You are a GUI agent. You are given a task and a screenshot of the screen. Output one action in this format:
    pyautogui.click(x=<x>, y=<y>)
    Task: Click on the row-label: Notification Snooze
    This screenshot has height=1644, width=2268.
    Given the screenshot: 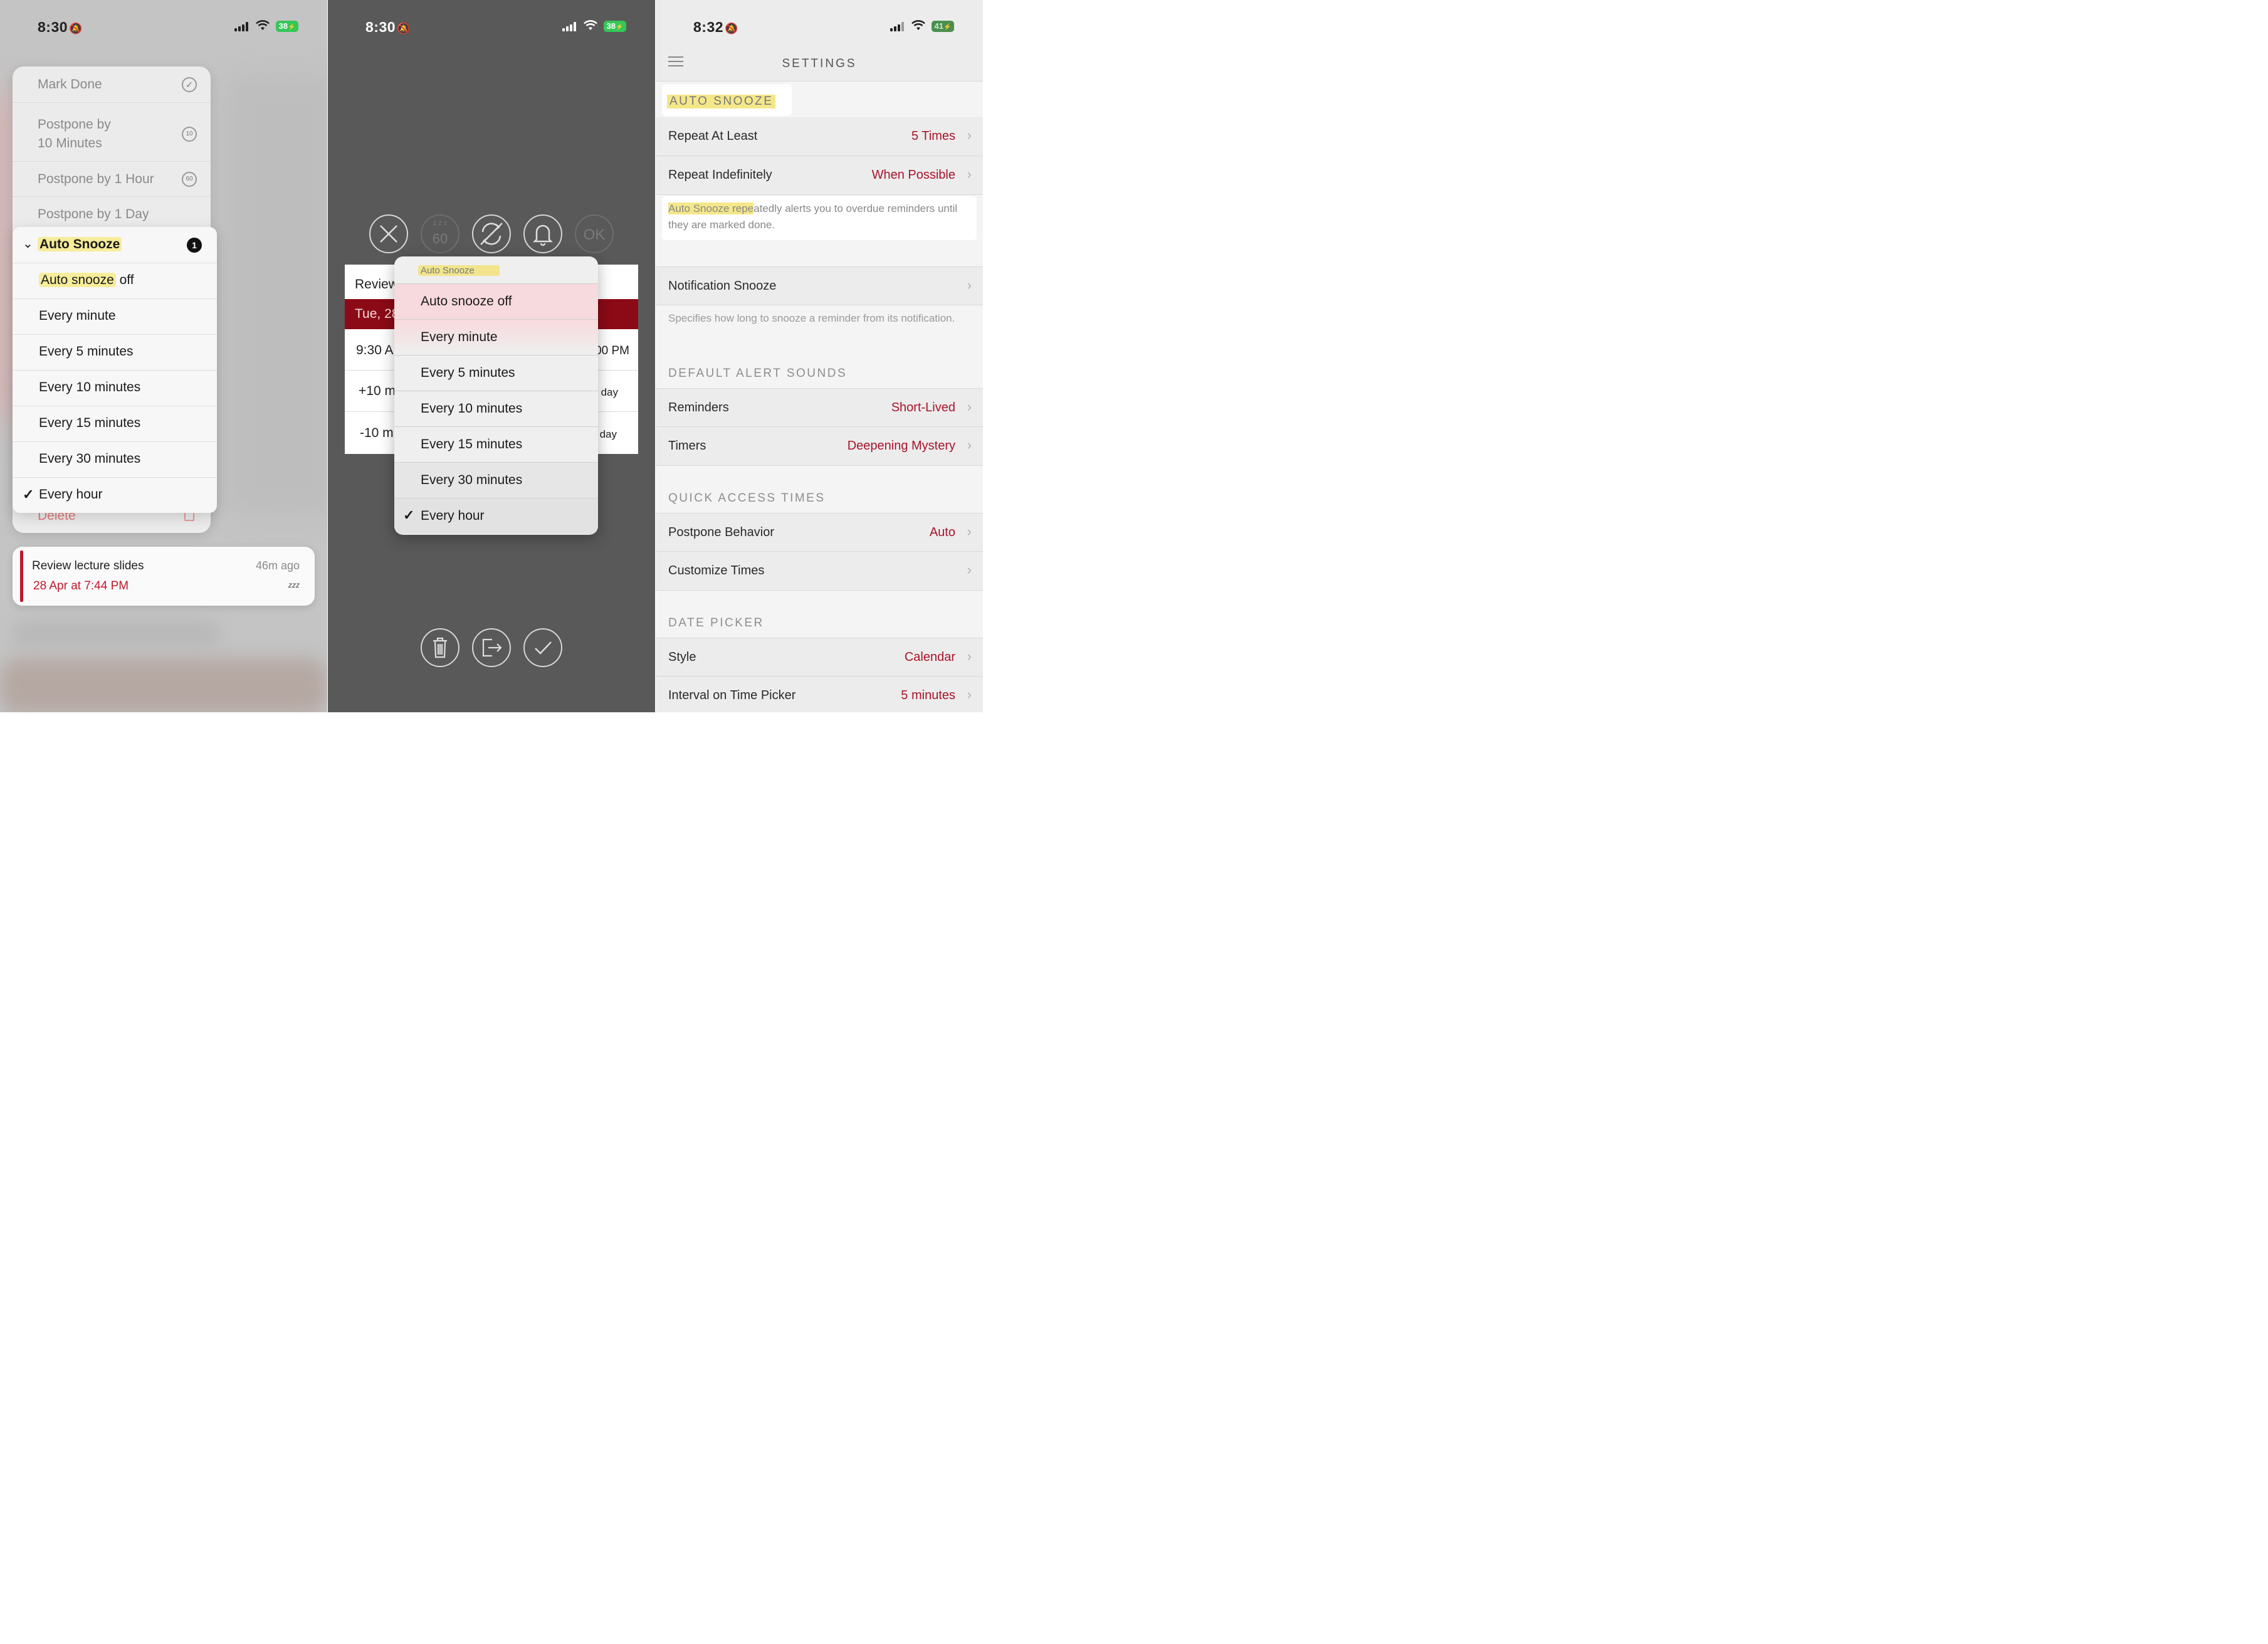 What is the action you would take?
    pyautogui.click(x=723, y=286)
    